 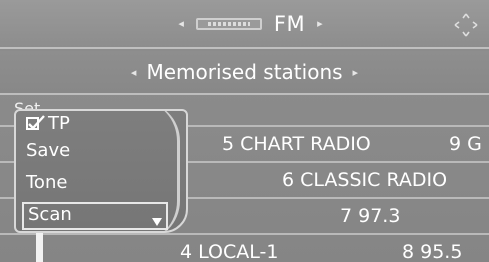 What do you see at coordinates (296, 144) in the screenshot?
I see `station-label: 5 CHART RADIO` at bounding box center [296, 144].